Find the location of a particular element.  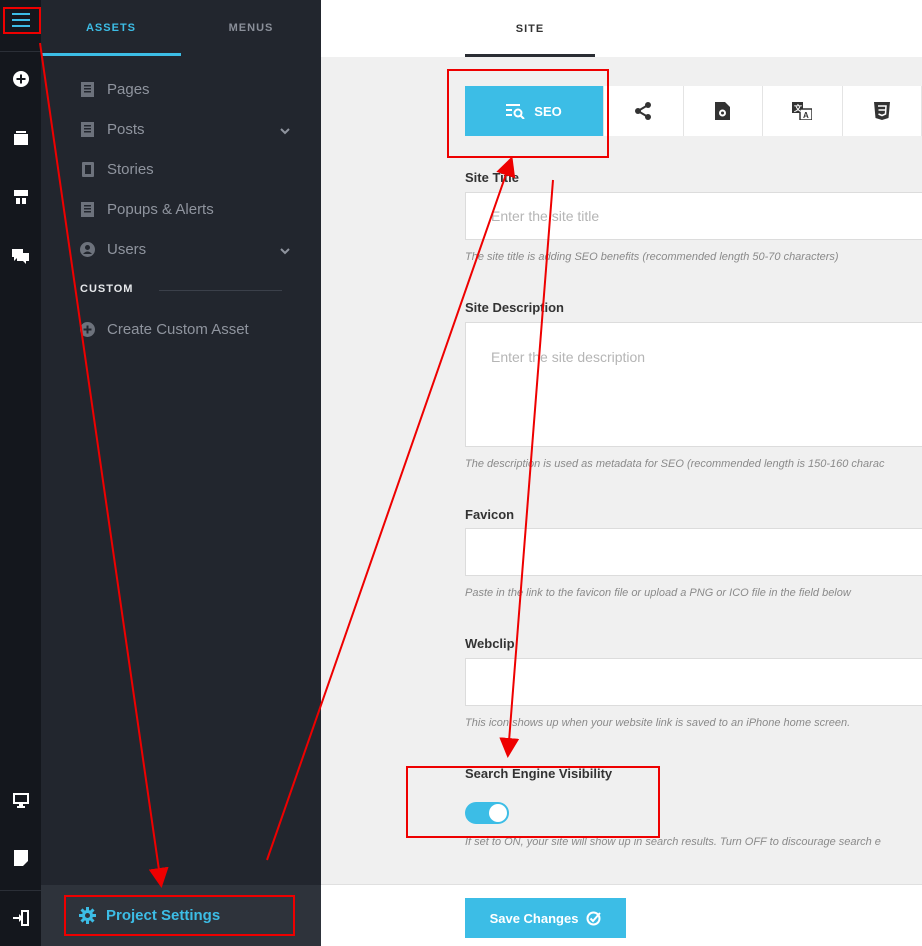

logout-icon is located at coordinates (20, 918).